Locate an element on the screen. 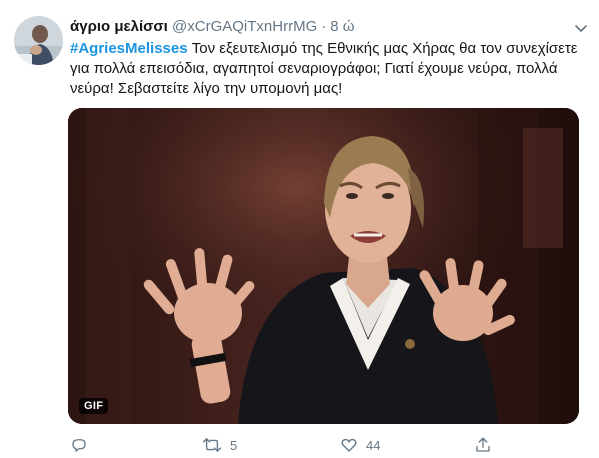  retweet-count: 5 is located at coordinates (234, 445).